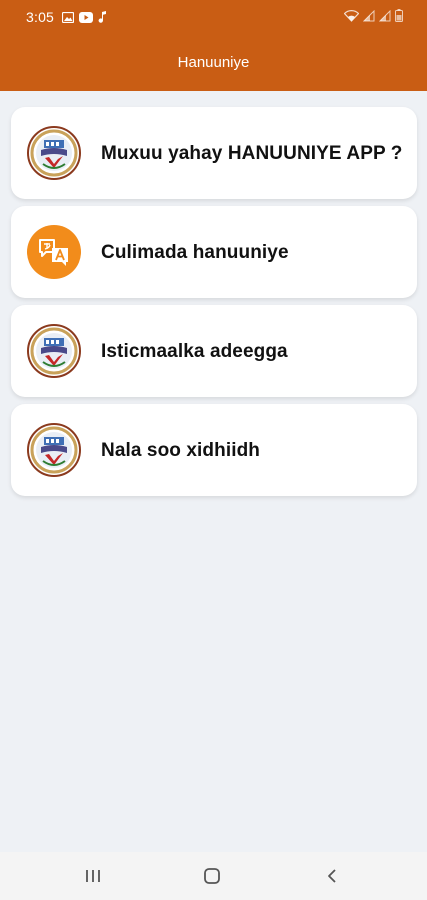 This screenshot has width=427, height=900. What do you see at coordinates (351, 18) in the screenshot?
I see `wifi-icon` at bounding box center [351, 18].